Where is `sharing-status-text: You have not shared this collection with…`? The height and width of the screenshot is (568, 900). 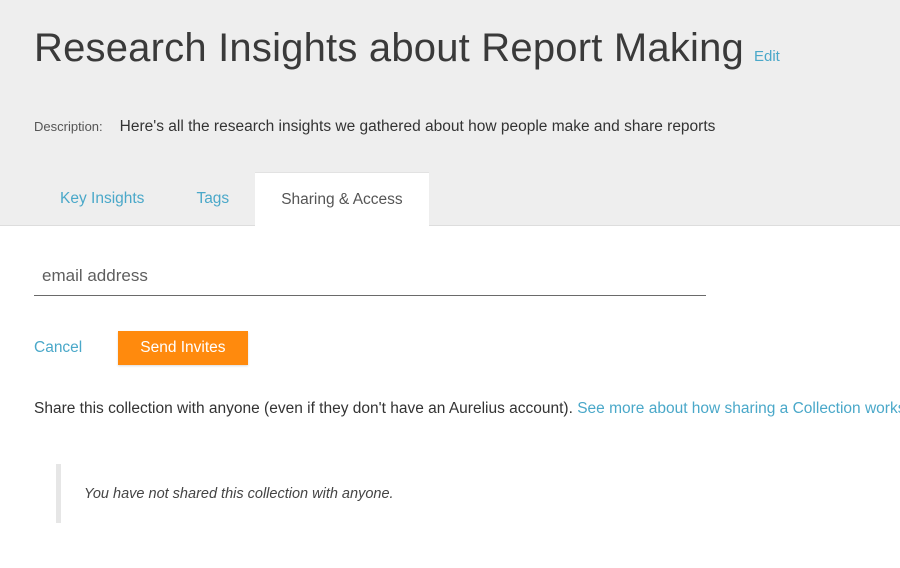 sharing-status-text: You have not shared this collection with… is located at coordinates (239, 493).